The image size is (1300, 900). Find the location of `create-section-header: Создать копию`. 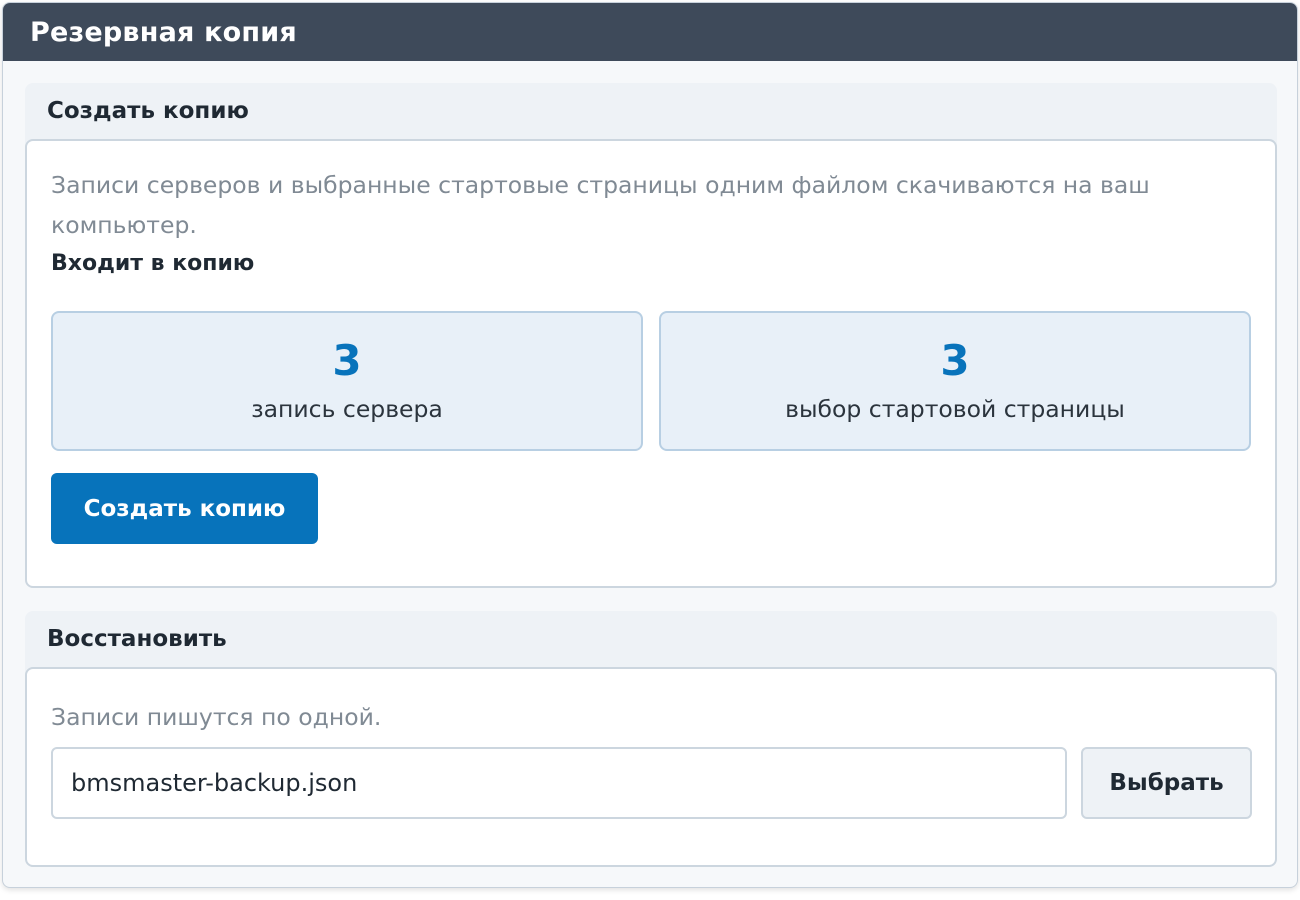

create-section-header: Создать копию is located at coordinates (651, 111).